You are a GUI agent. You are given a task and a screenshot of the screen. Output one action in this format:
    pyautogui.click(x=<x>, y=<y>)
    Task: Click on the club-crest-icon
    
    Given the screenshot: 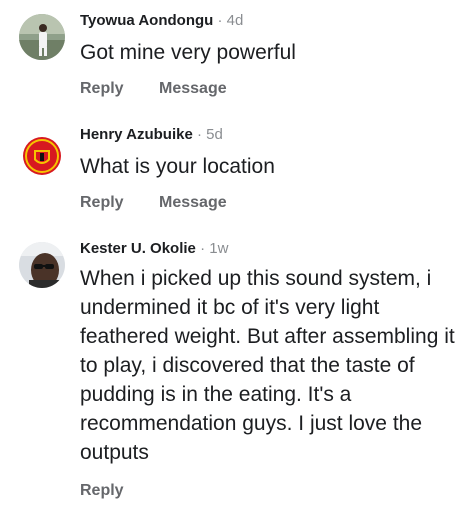 What is the action you would take?
    pyautogui.click(x=42, y=156)
    